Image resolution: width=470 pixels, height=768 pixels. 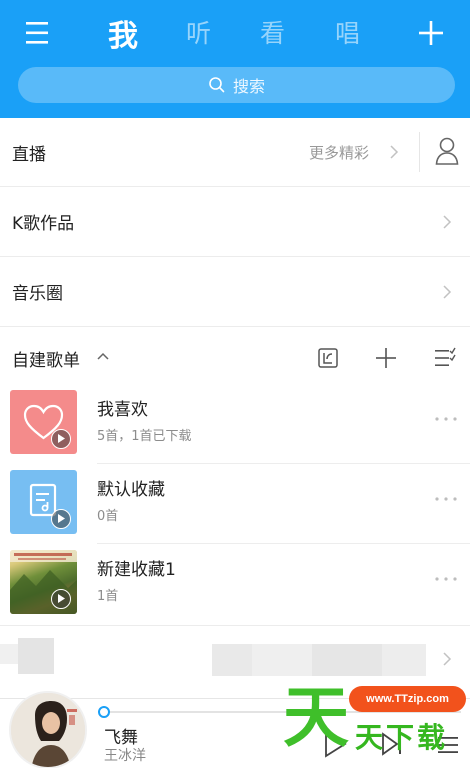 I want to click on album-avatar, so click(x=48, y=729).